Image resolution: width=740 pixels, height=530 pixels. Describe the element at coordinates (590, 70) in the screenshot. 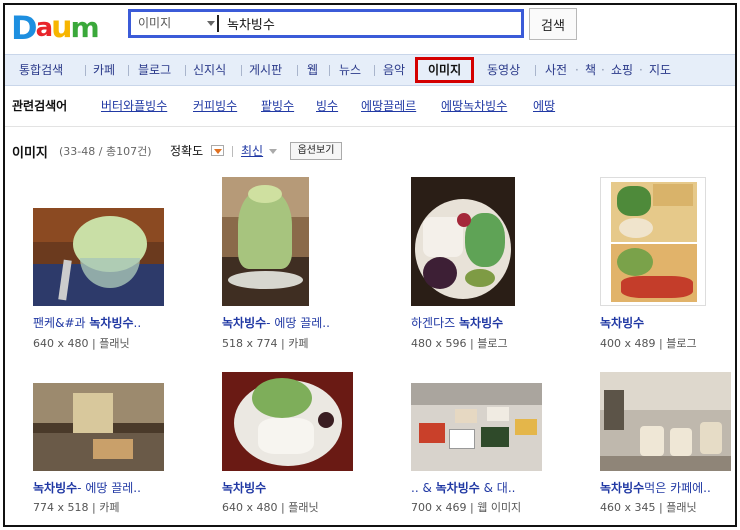

I see `tab-book: 책` at that location.